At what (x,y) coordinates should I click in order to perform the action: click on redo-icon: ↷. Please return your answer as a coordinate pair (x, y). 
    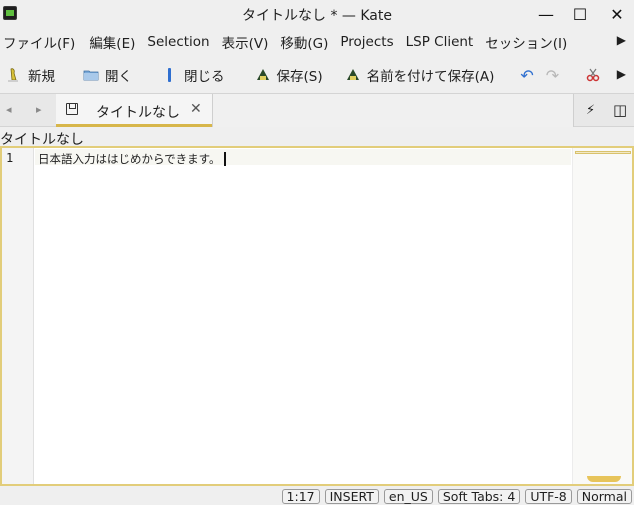
    Looking at the image, I should click on (552, 75).